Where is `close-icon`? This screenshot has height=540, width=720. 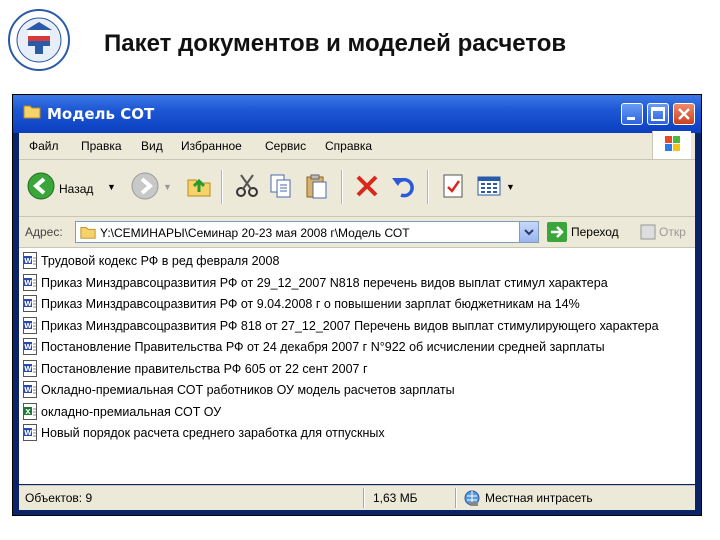 close-icon is located at coordinates (684, 114).